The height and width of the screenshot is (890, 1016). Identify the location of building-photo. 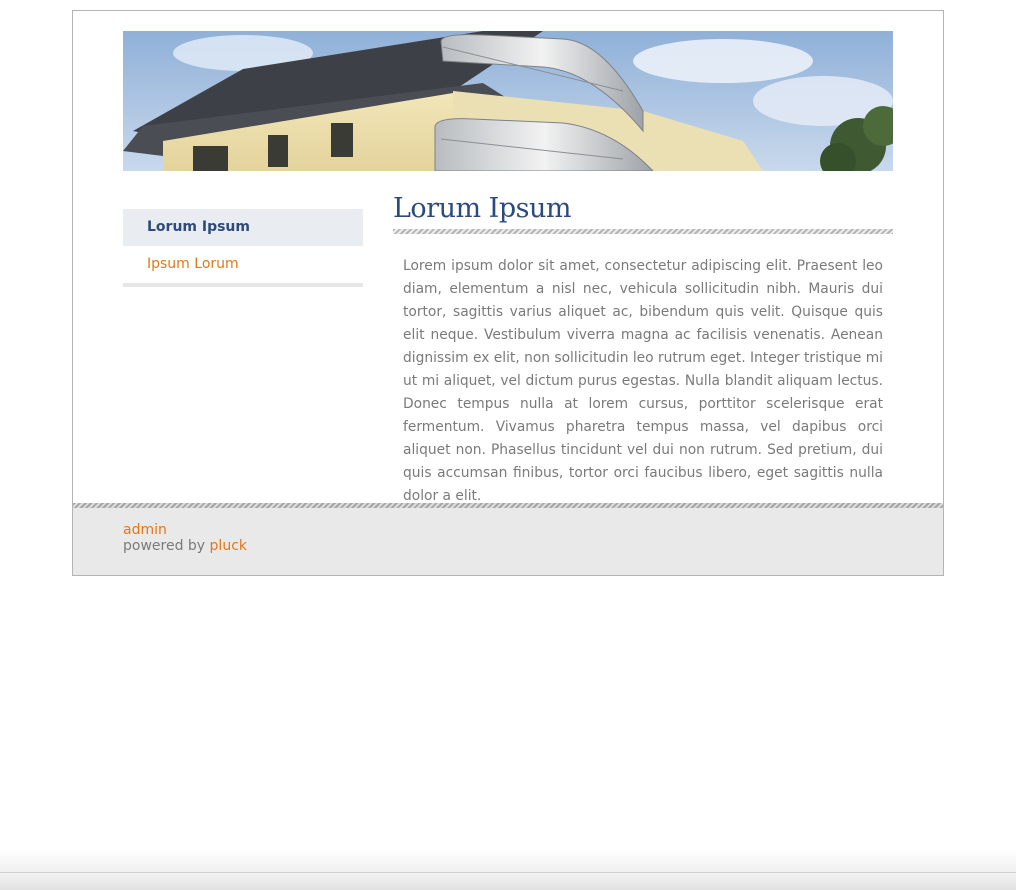
(508, 101).